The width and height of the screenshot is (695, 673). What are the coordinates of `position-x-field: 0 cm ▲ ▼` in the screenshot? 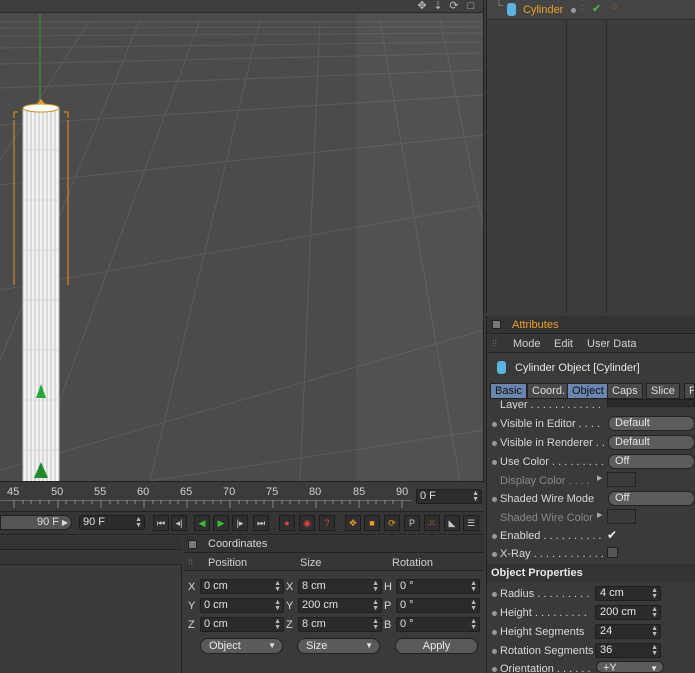 It's located at (242, 586).